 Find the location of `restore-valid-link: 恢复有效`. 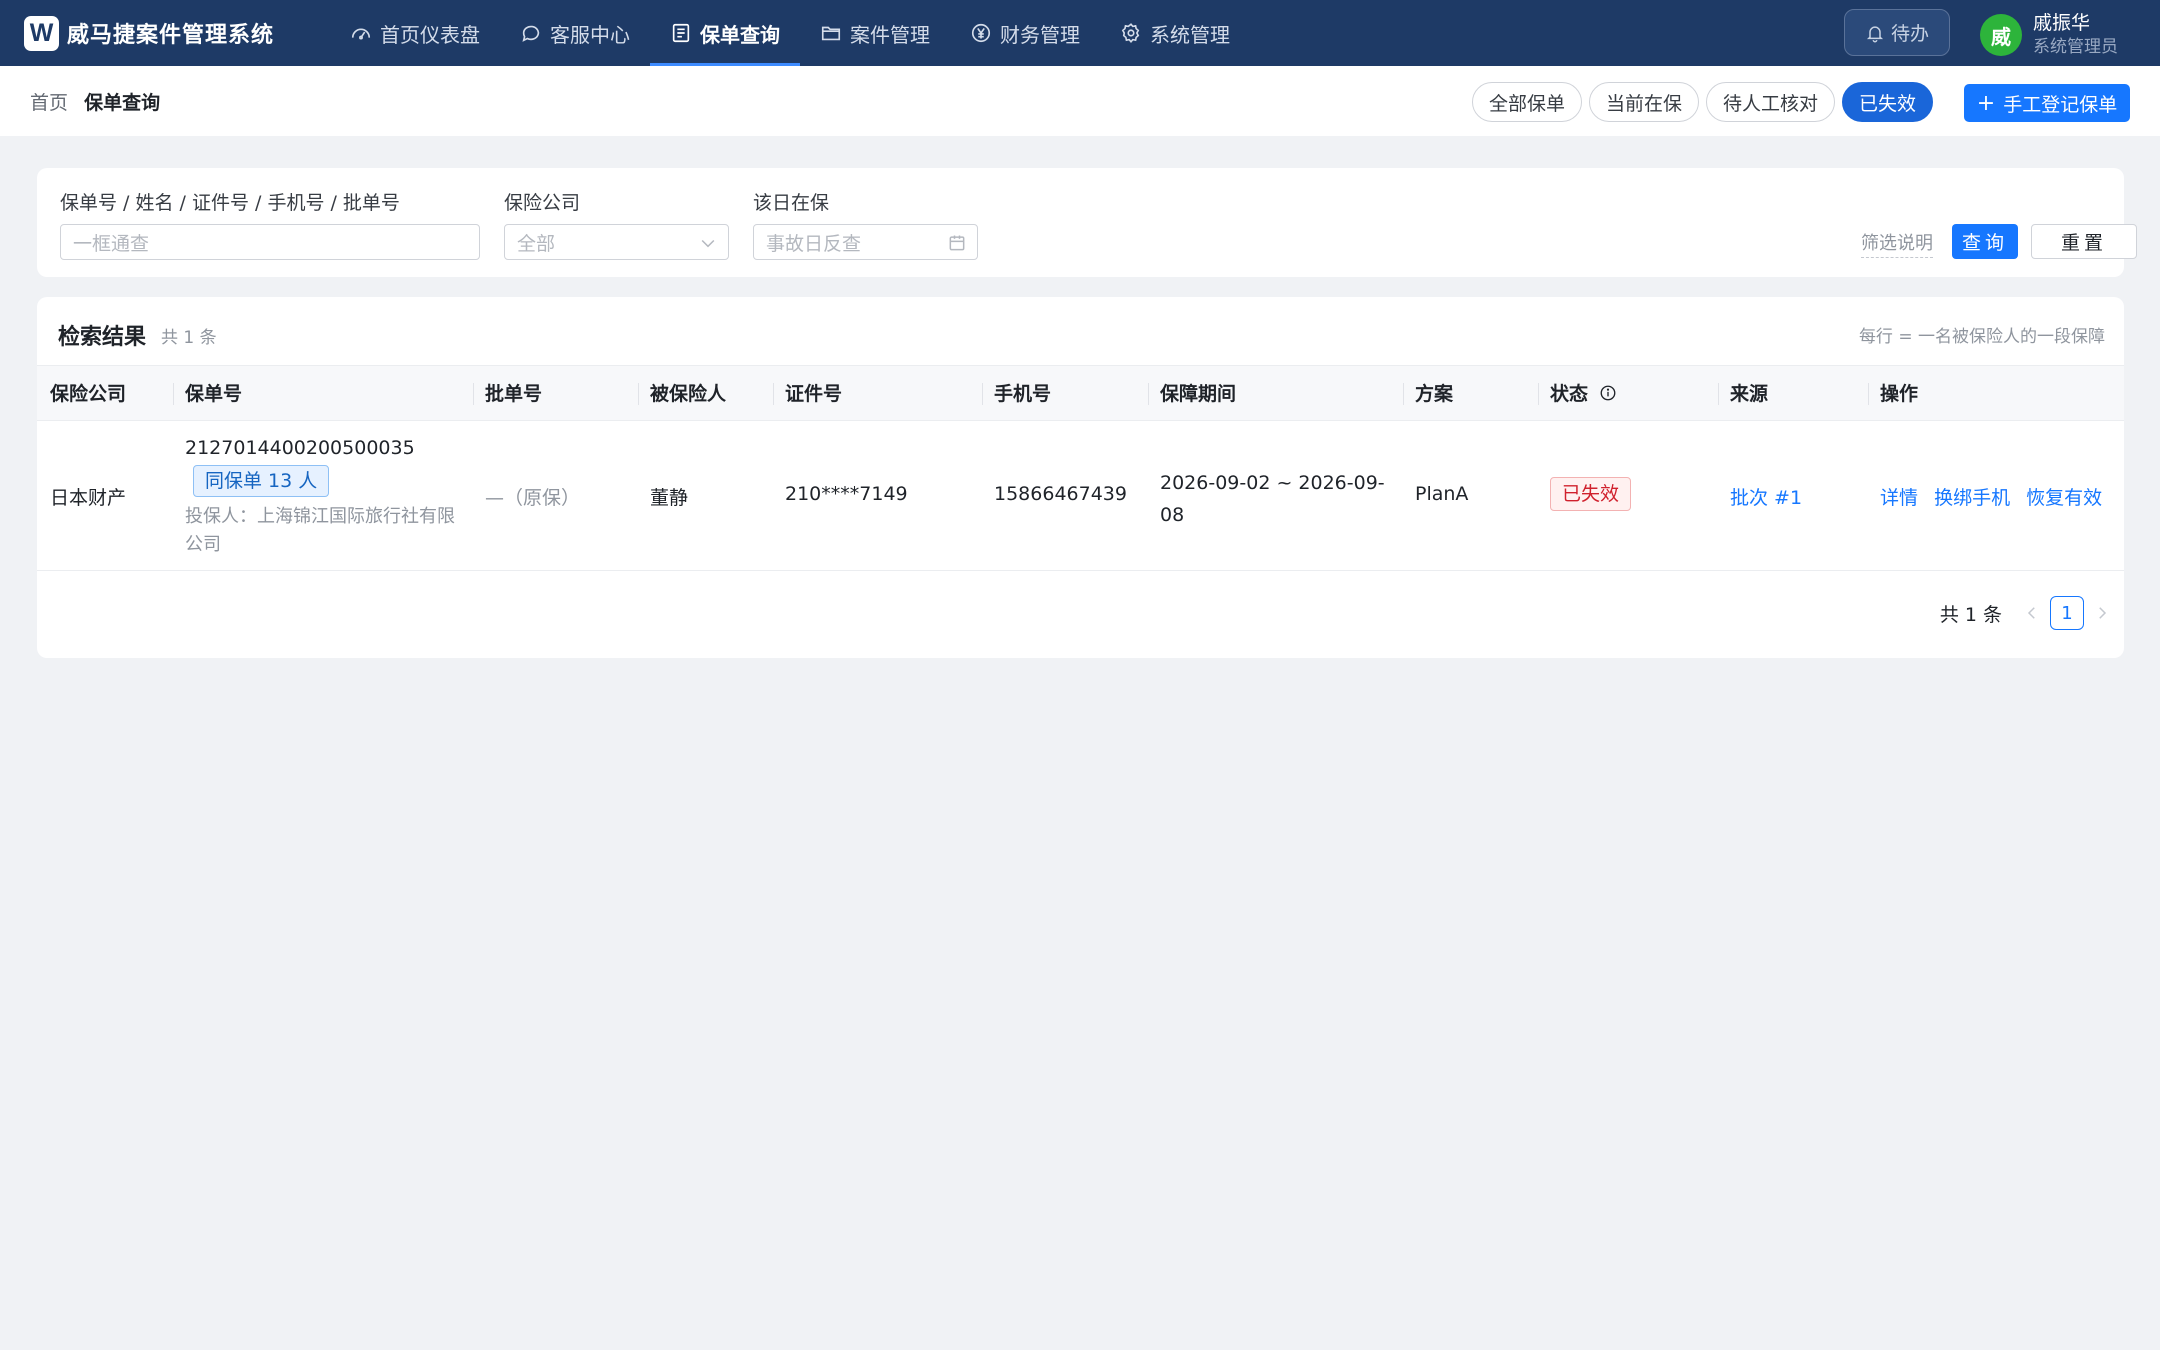

restore-valid-link: 恢复有效 is located at coordinates (2064, 498).